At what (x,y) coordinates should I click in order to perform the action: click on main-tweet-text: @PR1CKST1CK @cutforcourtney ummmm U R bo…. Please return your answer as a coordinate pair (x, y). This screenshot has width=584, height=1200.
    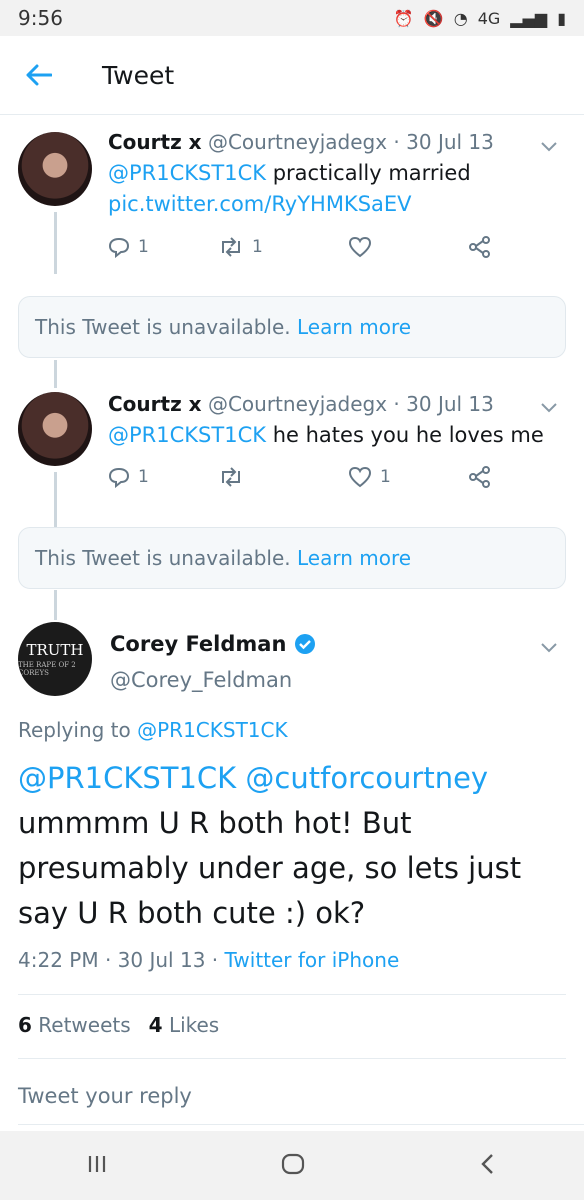
    Looking at the image, I should click on (295, 846).